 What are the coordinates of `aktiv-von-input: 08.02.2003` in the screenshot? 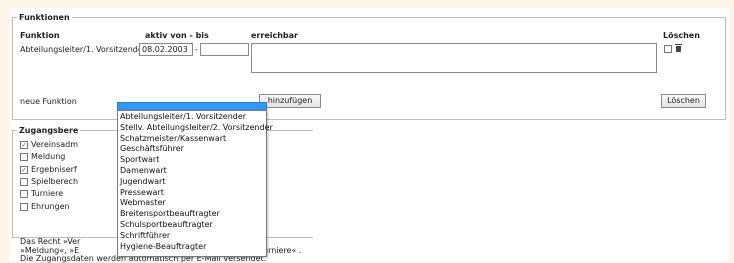 It's located at (166, 49).